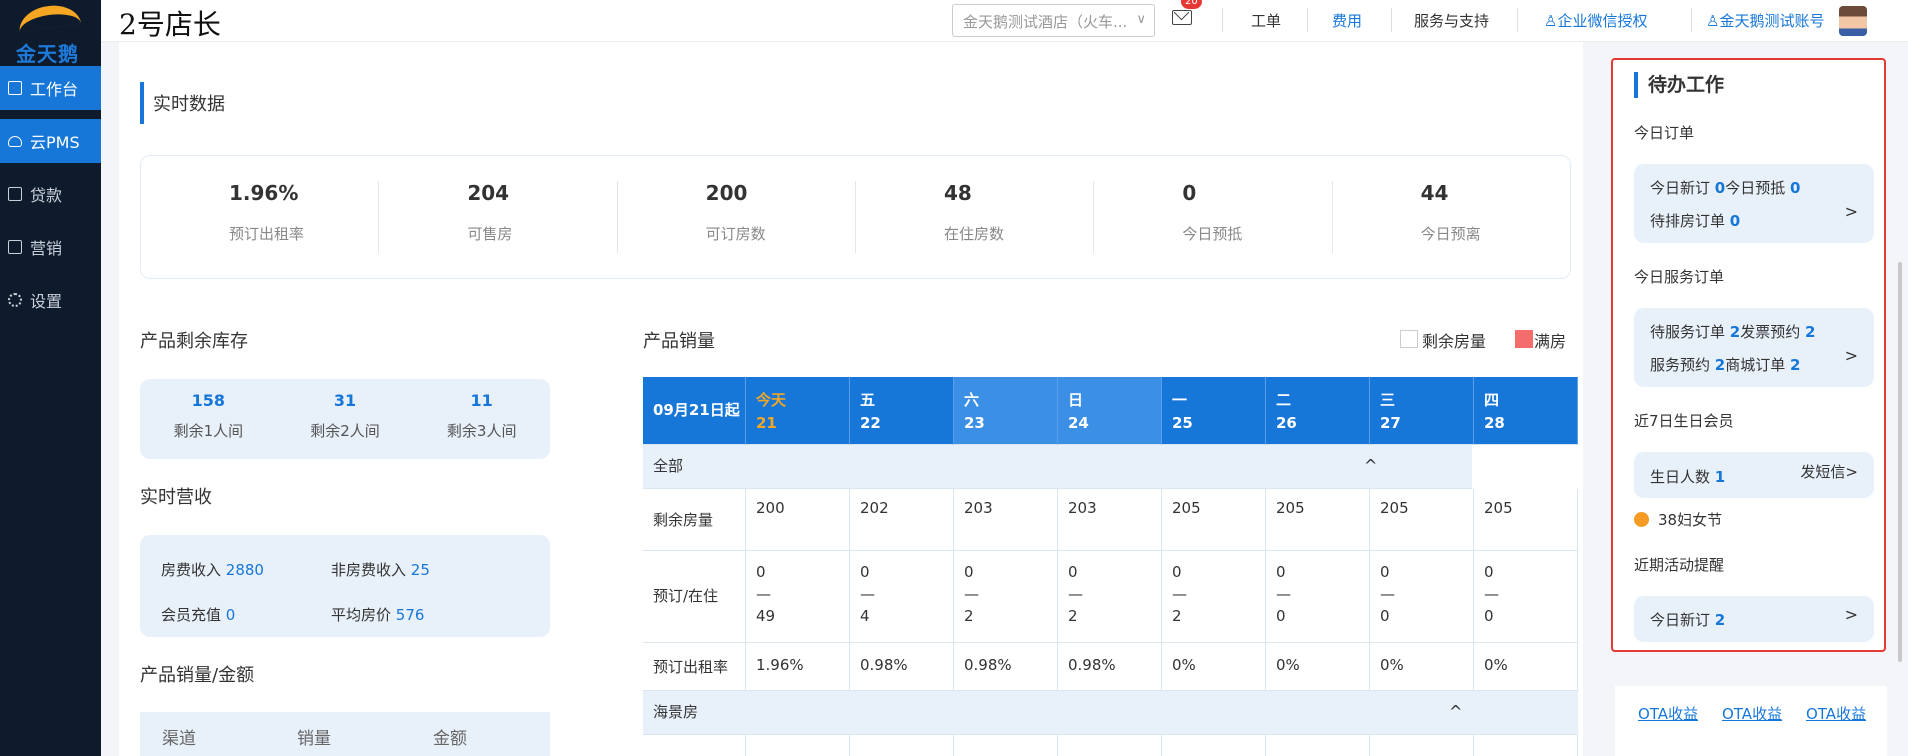 The width and height of the screenshot is (1908, 756). I want to click on scrollbar, so click(1900, 462).